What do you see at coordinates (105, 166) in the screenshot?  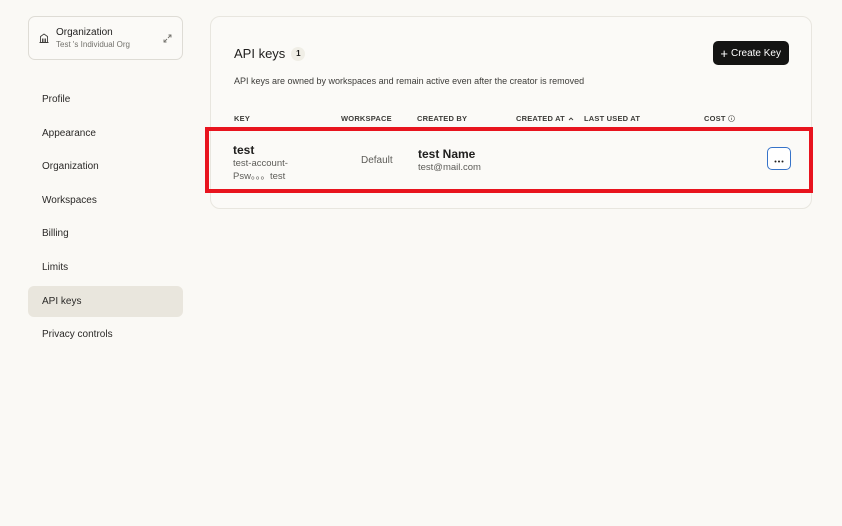 I see `sidebar-item-organization: Organization` at bounding box center [105, 166].